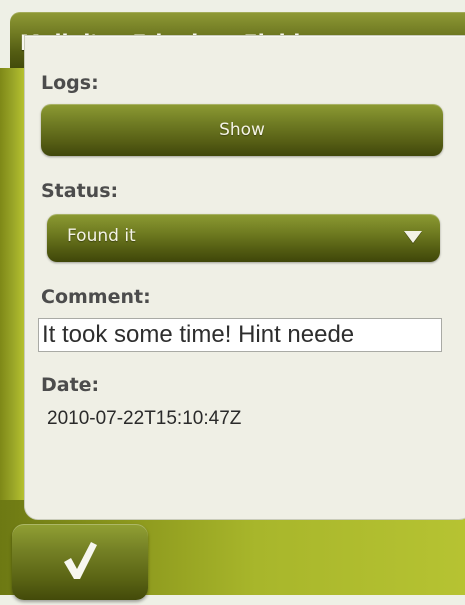 The width and height of the screenshot is (465, 605). I want to click on comment-input, so click(240, 335).